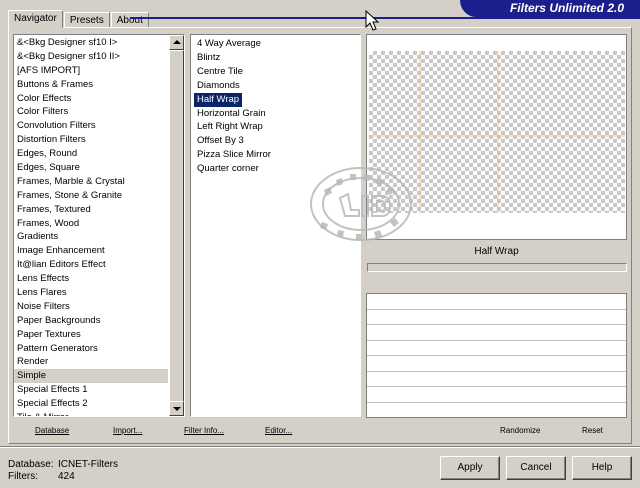 Image resolution: width=640 pixels, height=488 pixels. What do you see at coordinates (231, 114) in the screenshot?
I see `filter-item: Horizontal Grain` at bounding box center [231, 114].